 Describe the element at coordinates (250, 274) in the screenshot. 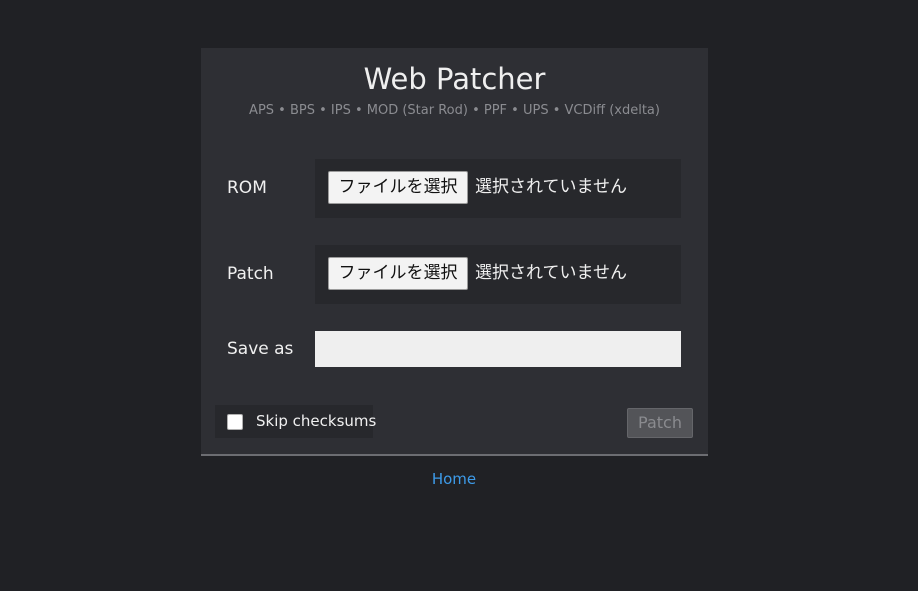

I see `patch-label: Patch` at that location.